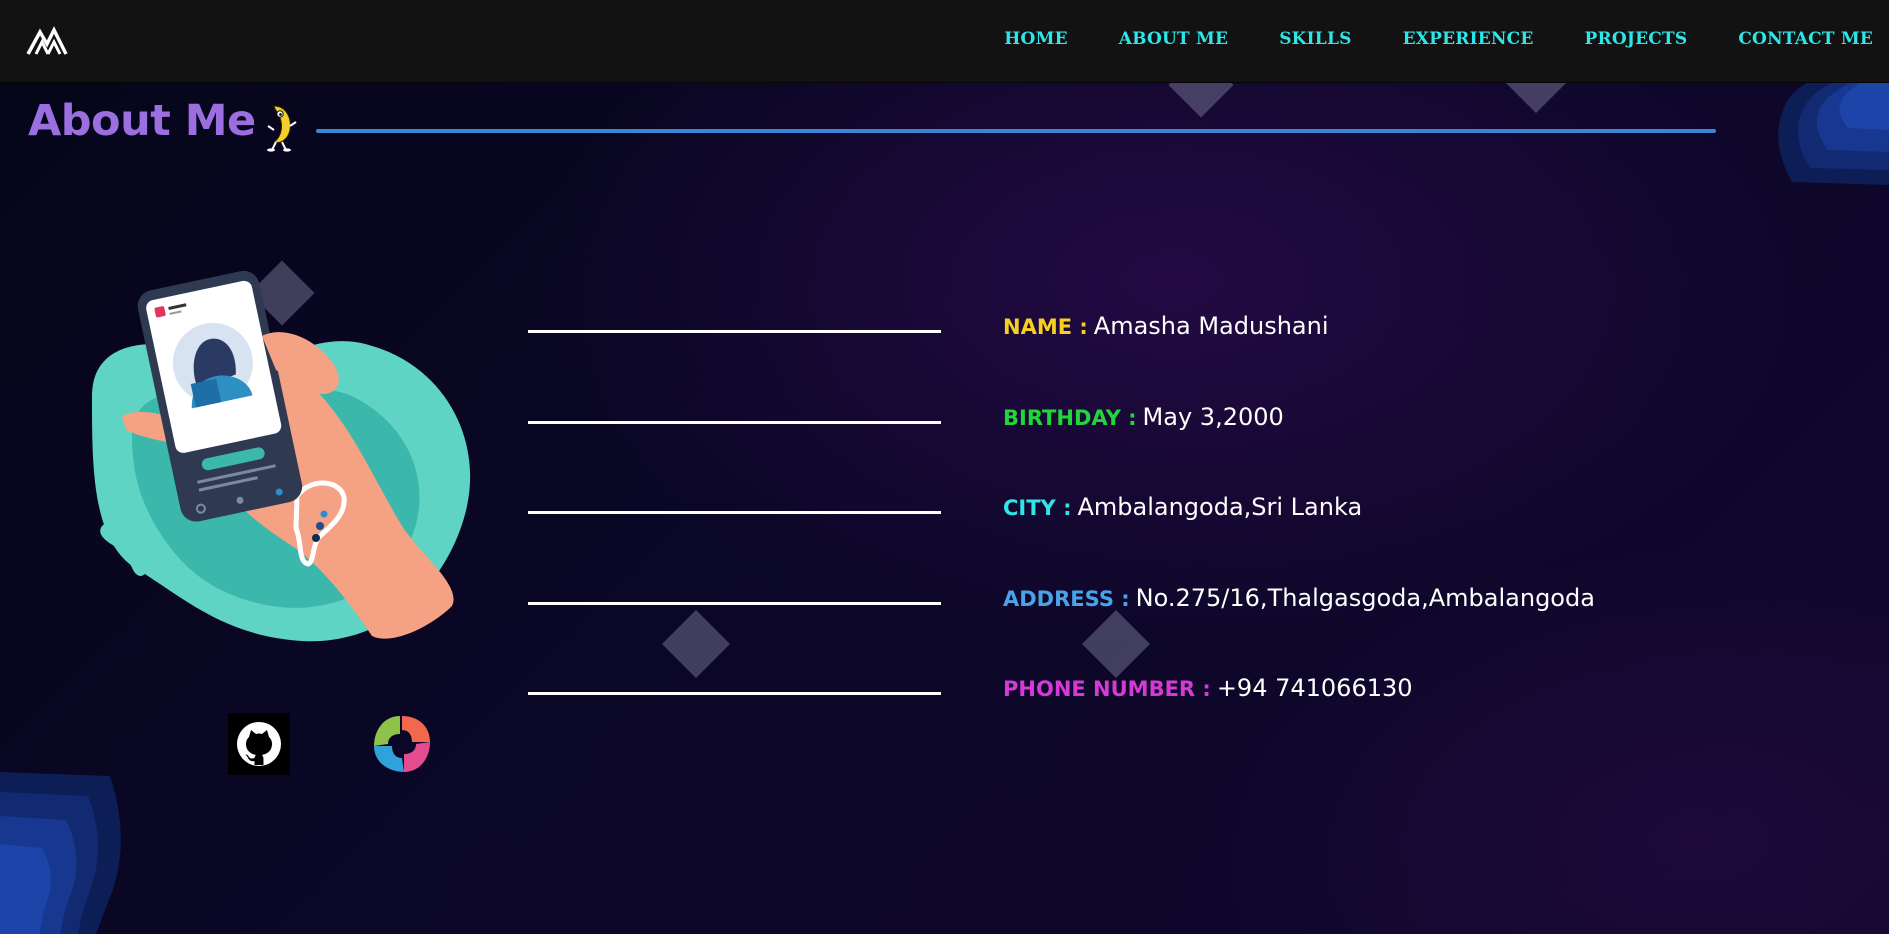  I want to click on detail-text: CITY : Ambalangoda,Sri Lanka, so click(1182, 507).